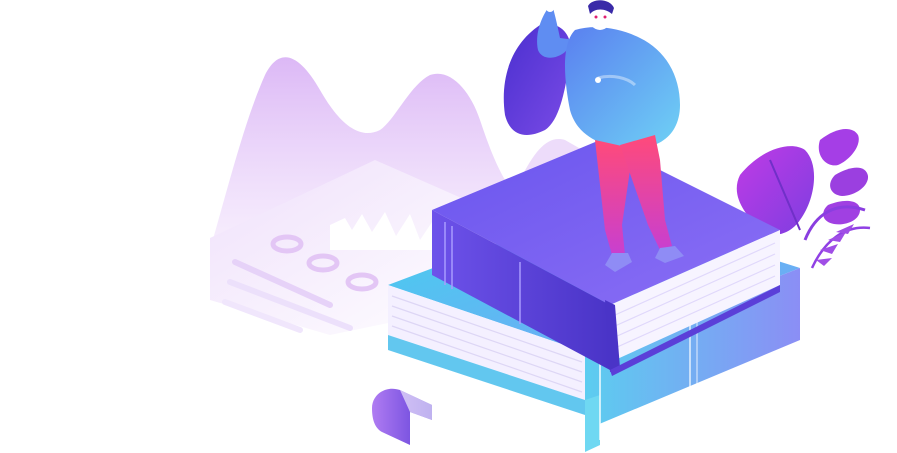  What do you see at coordinates (402, 416) in the screenshot?
I see `bookmark-tab` at bounding box center [402, 416].